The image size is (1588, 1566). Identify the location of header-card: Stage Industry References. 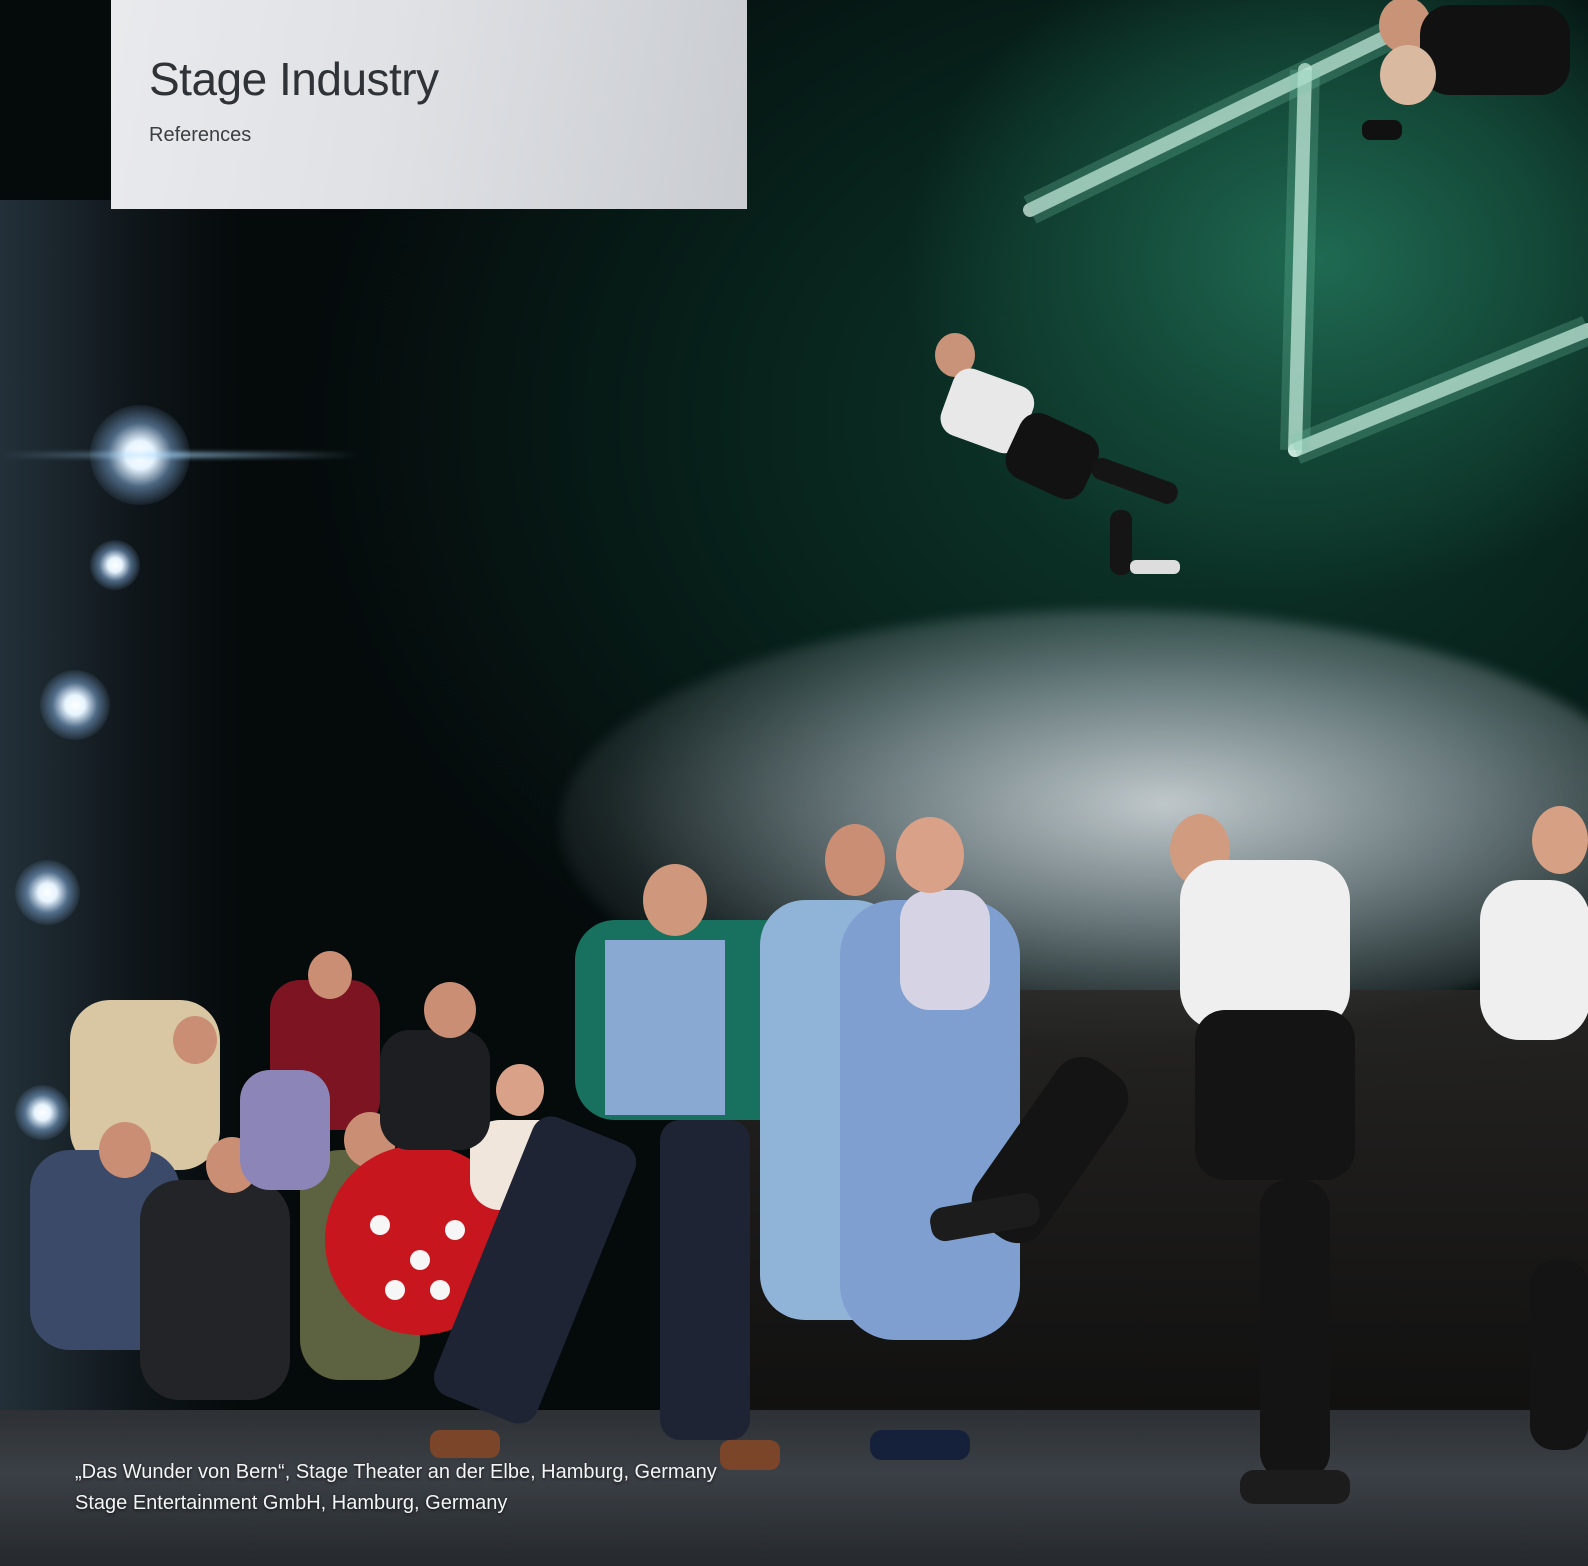
(429, 104).